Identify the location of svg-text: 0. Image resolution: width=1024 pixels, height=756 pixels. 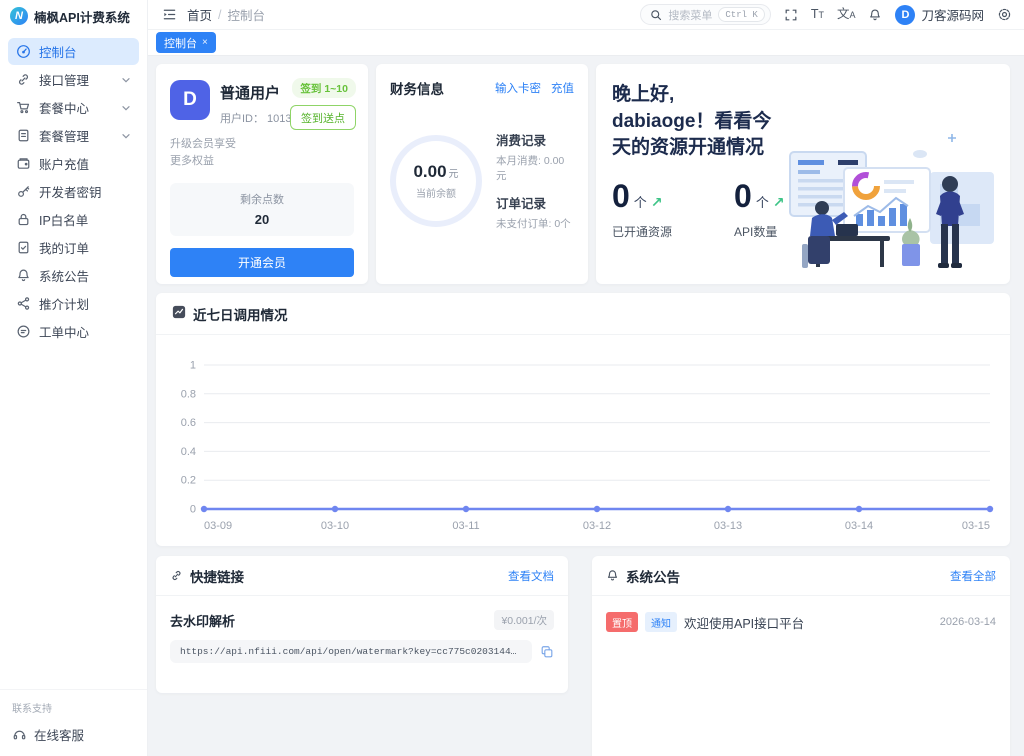
(193, 510).